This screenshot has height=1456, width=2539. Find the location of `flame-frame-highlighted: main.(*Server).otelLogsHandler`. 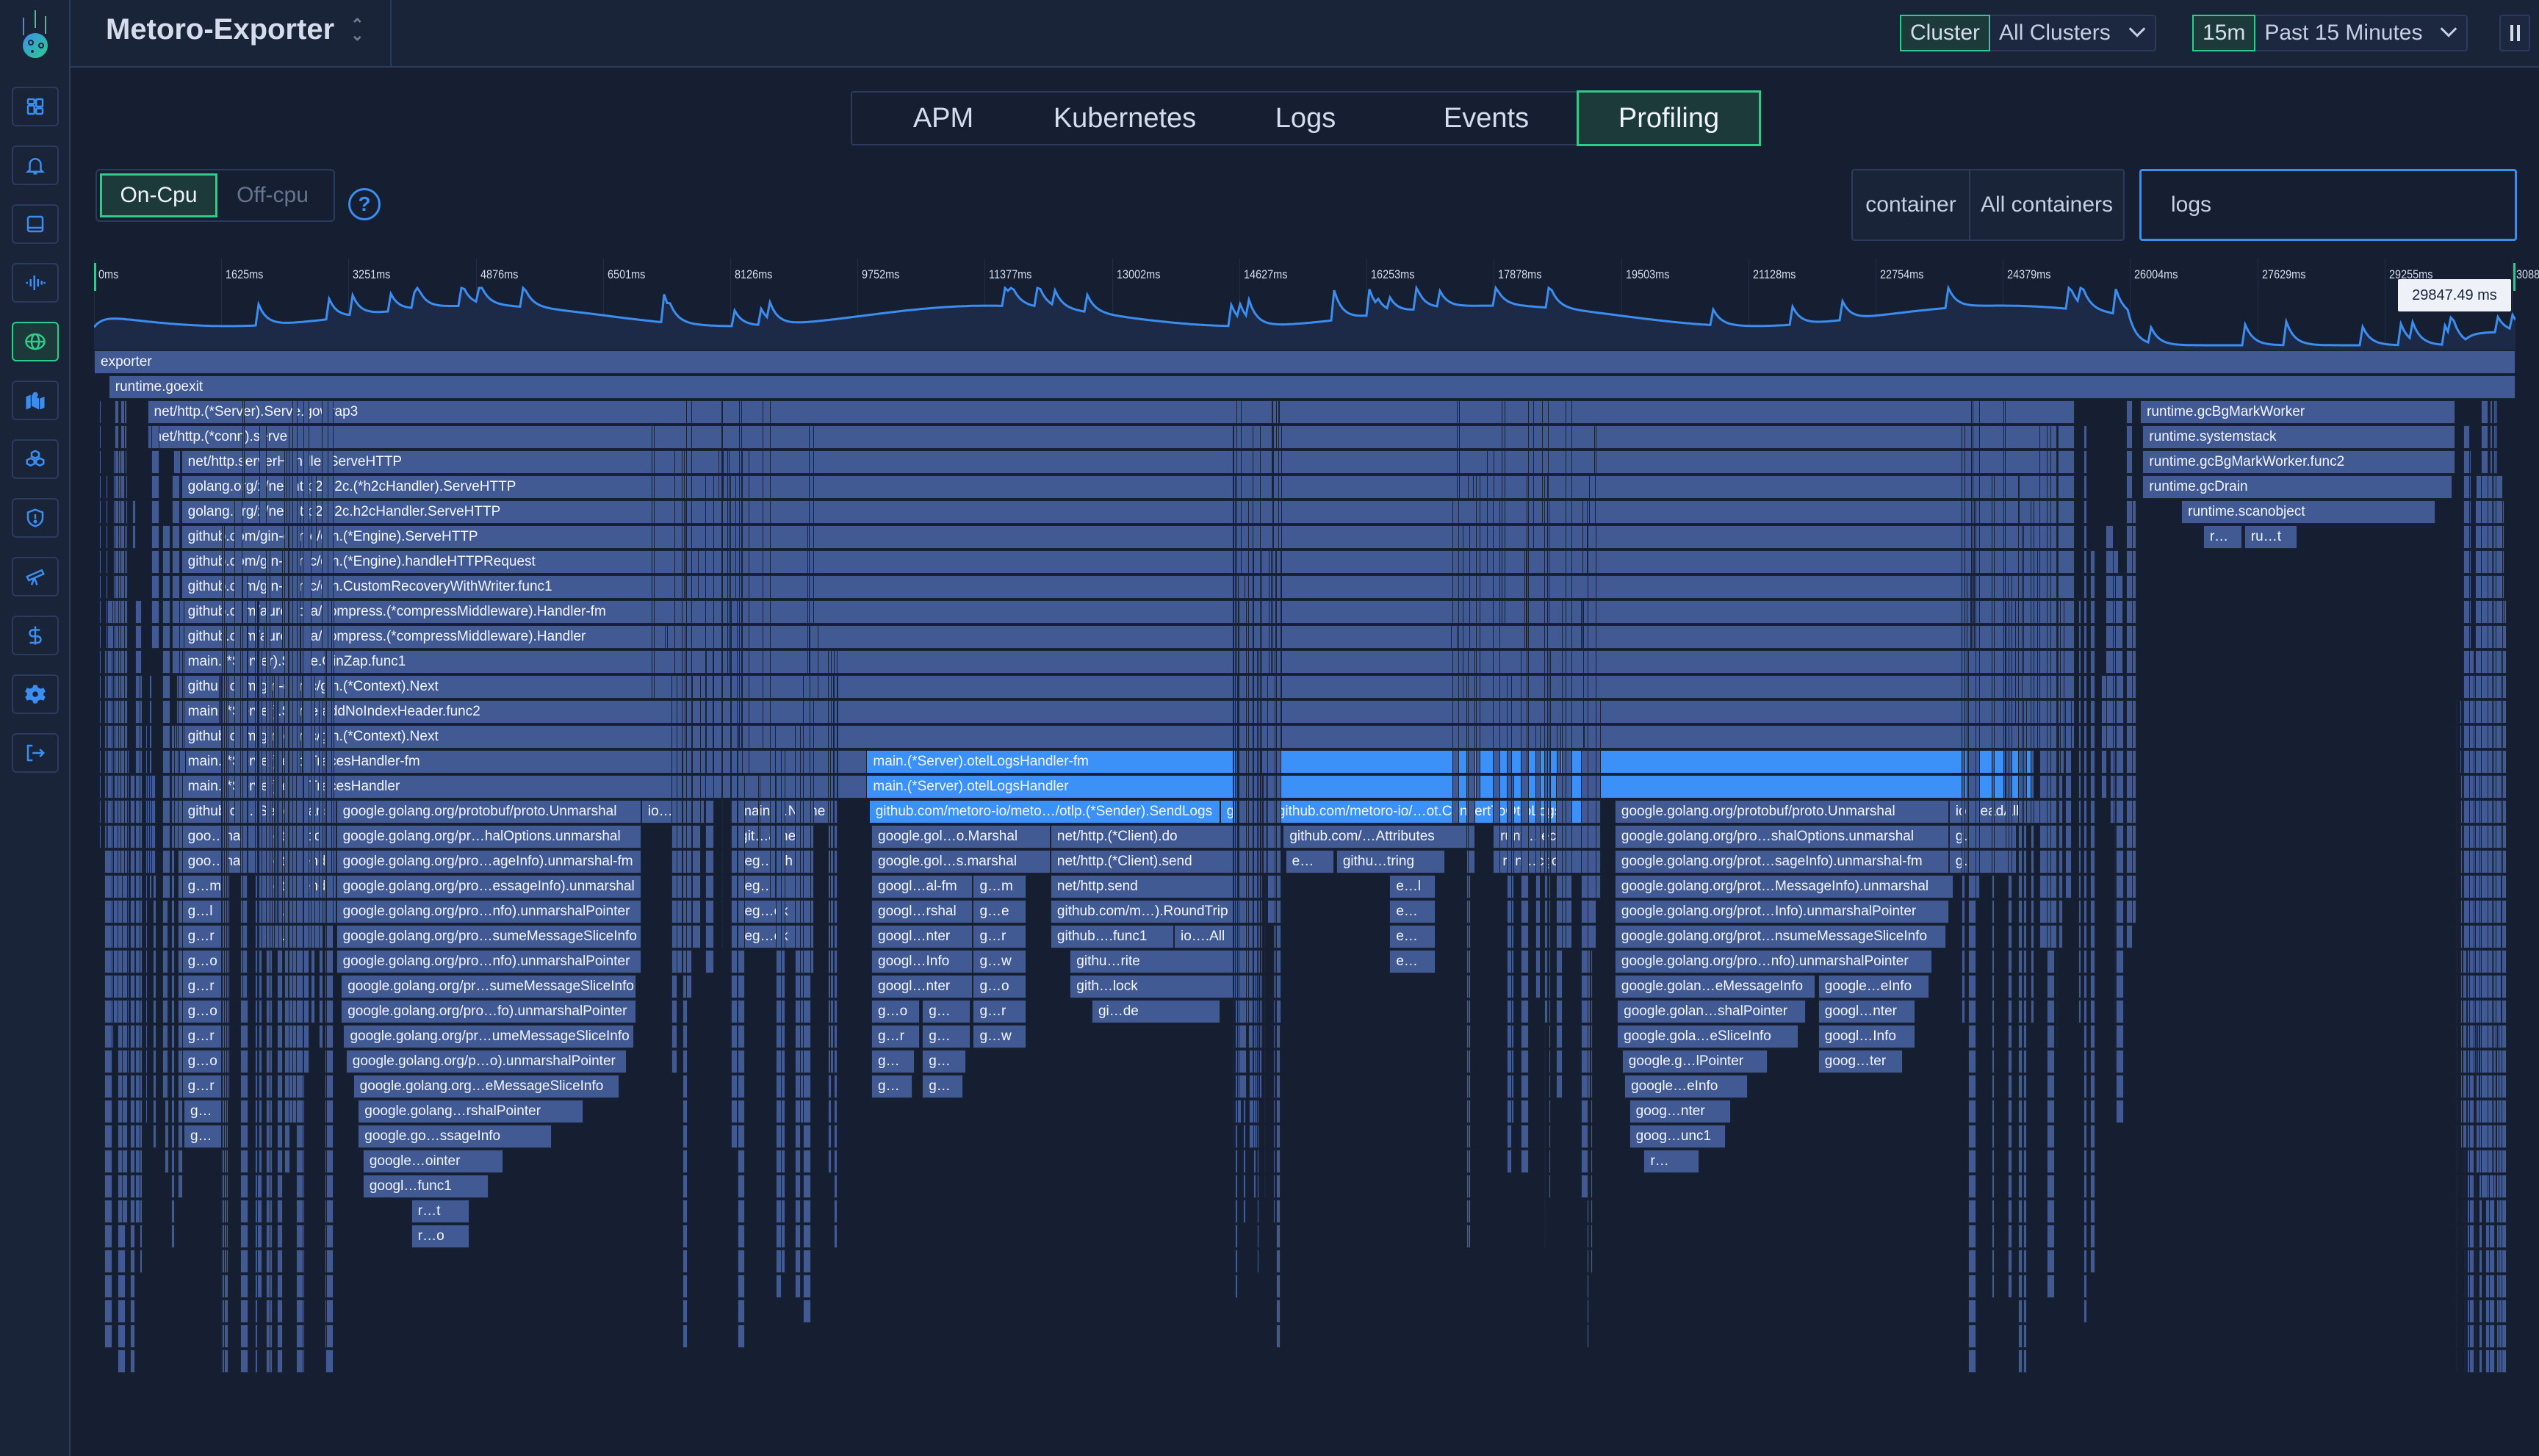

flame-frame-highlighted: main.(*Server).otelLogsHandler is located at coordinates (1448, 787).